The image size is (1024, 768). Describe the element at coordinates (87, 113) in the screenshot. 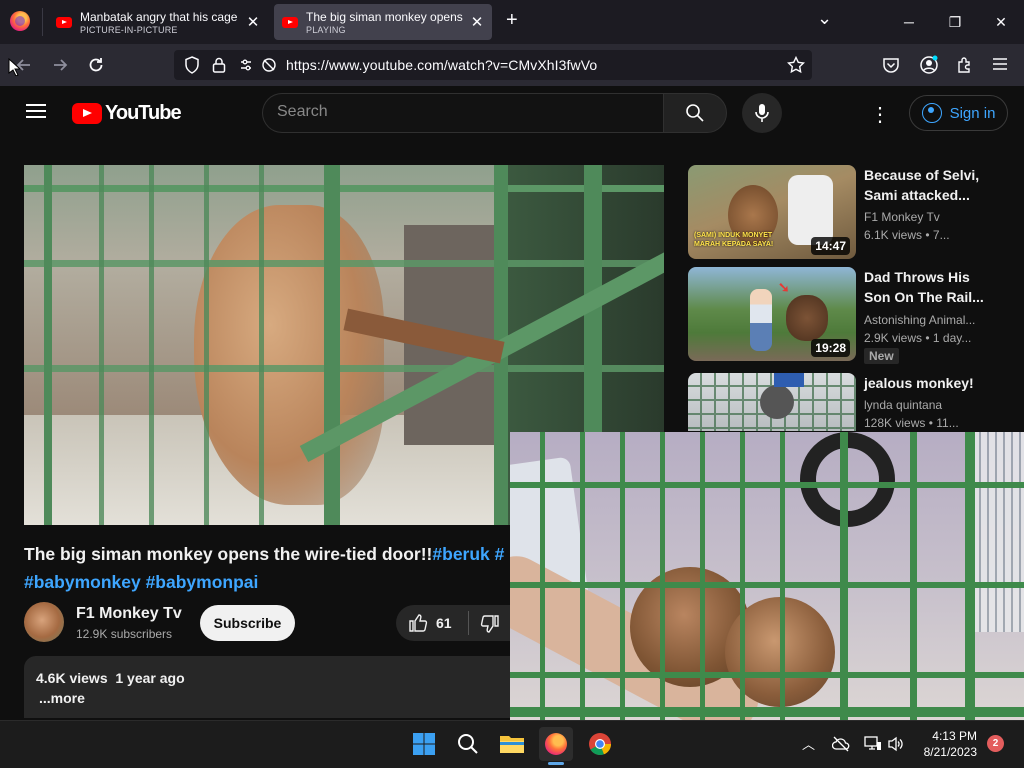

I see `youtube-play-logo-icon` at that location.